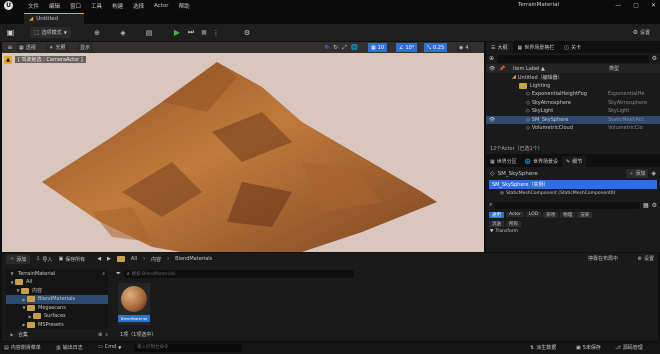  I want to click on close-icon: ✕, so click(653, 5).